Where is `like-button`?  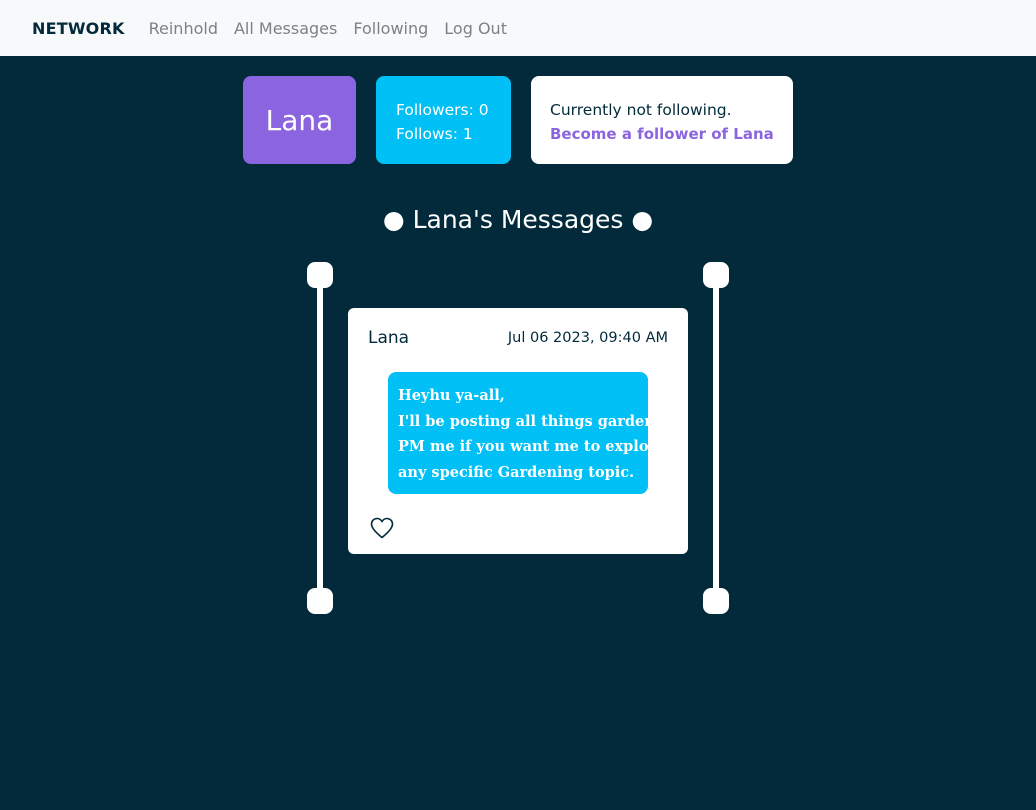 like-button is located at coordinates (382, 528).